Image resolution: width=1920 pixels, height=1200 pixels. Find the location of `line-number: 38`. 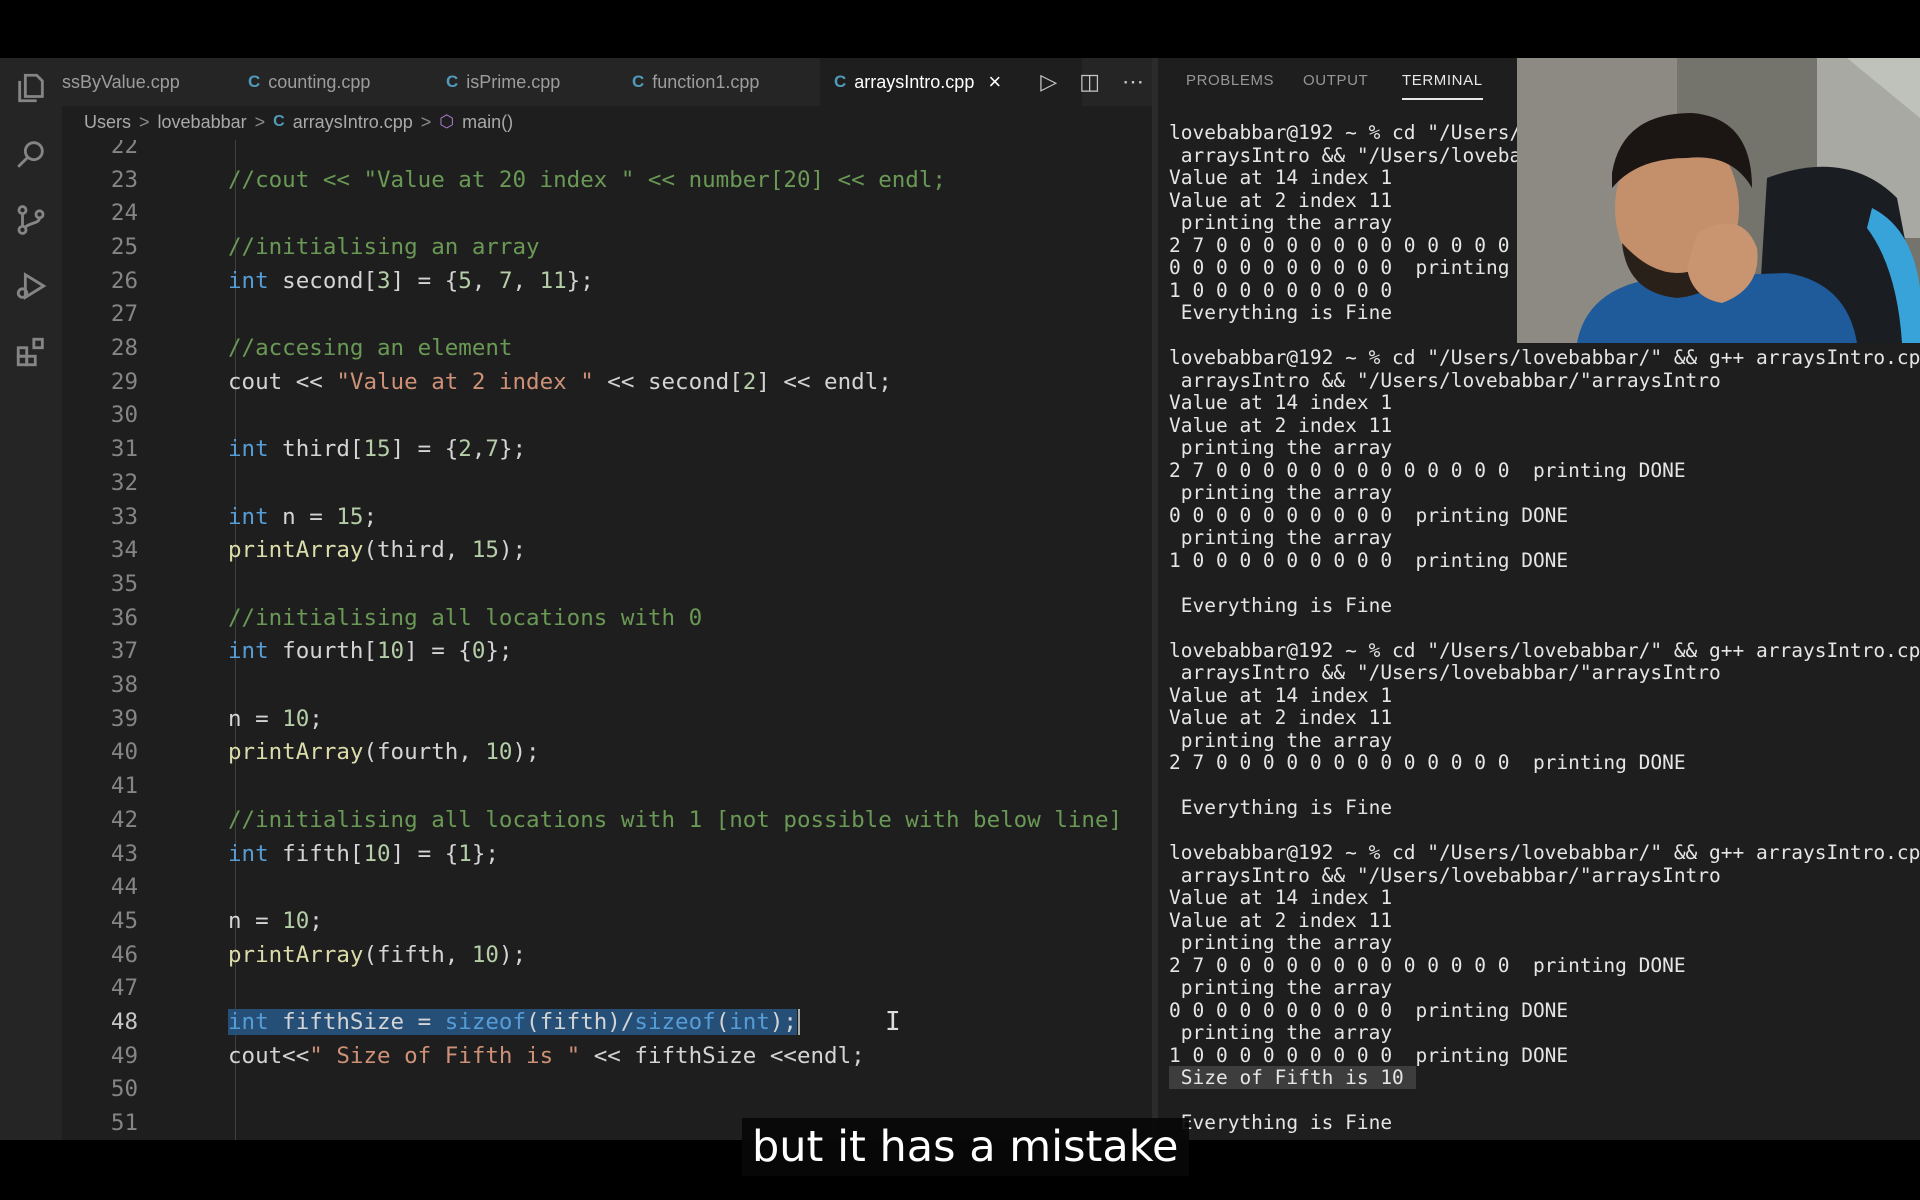

line-number: 38 is located at coordinates (124, 685).